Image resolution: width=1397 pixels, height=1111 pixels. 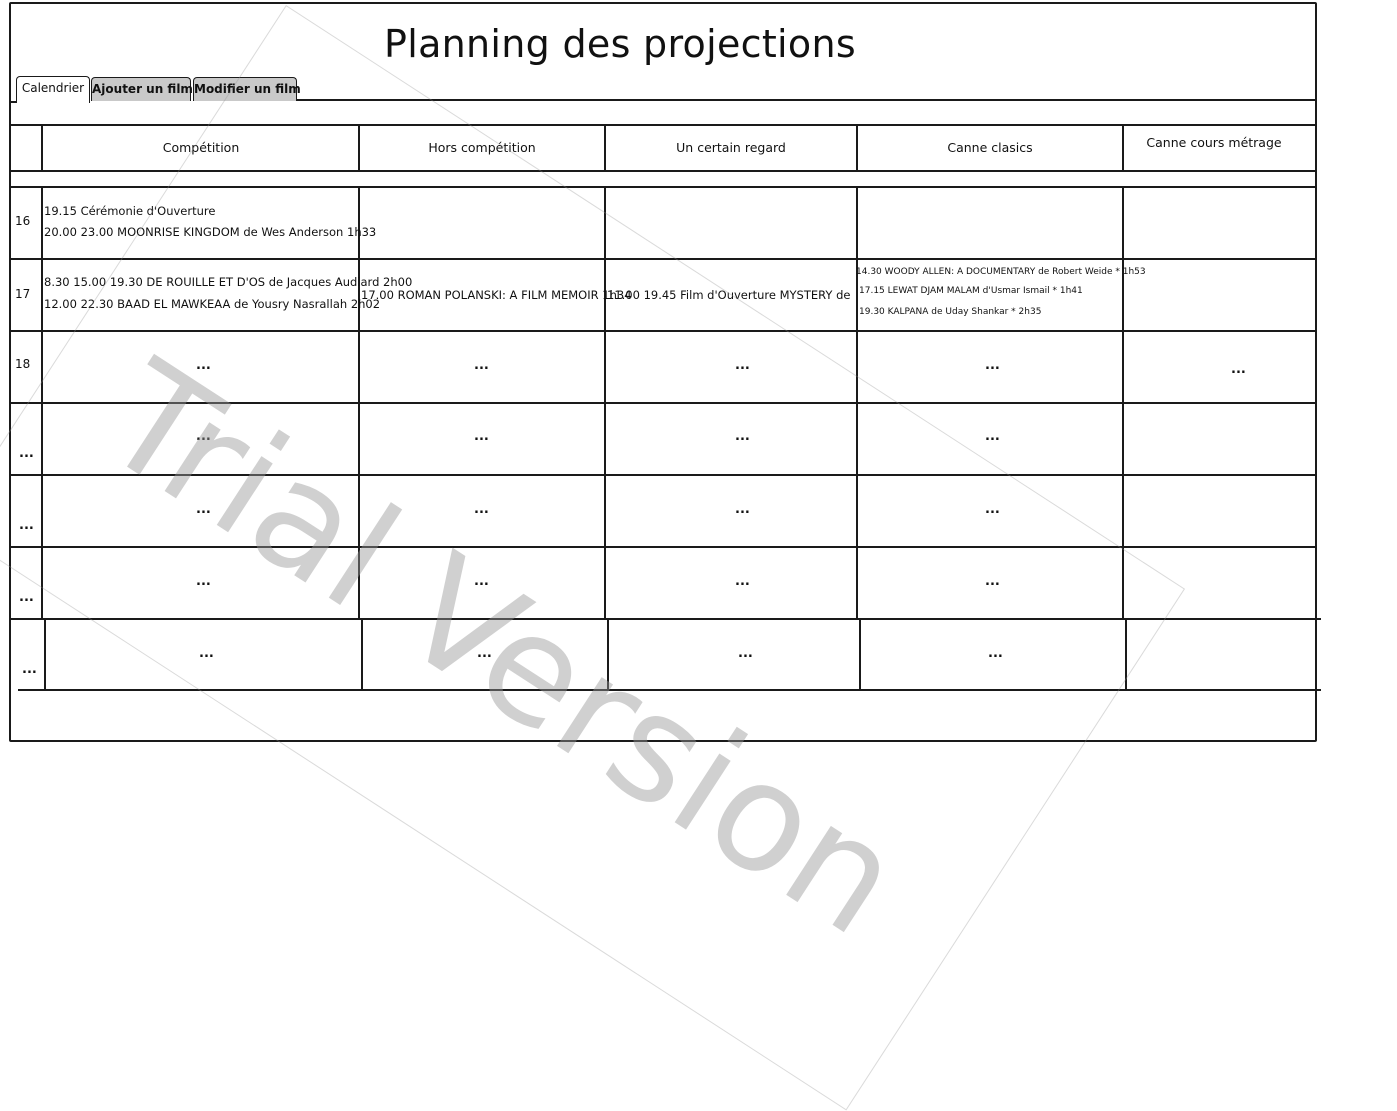 What do you see at coordinates (14, 102) in the screenshot?
I see `tab-bar-line-left` at bounding box center [14, 102].